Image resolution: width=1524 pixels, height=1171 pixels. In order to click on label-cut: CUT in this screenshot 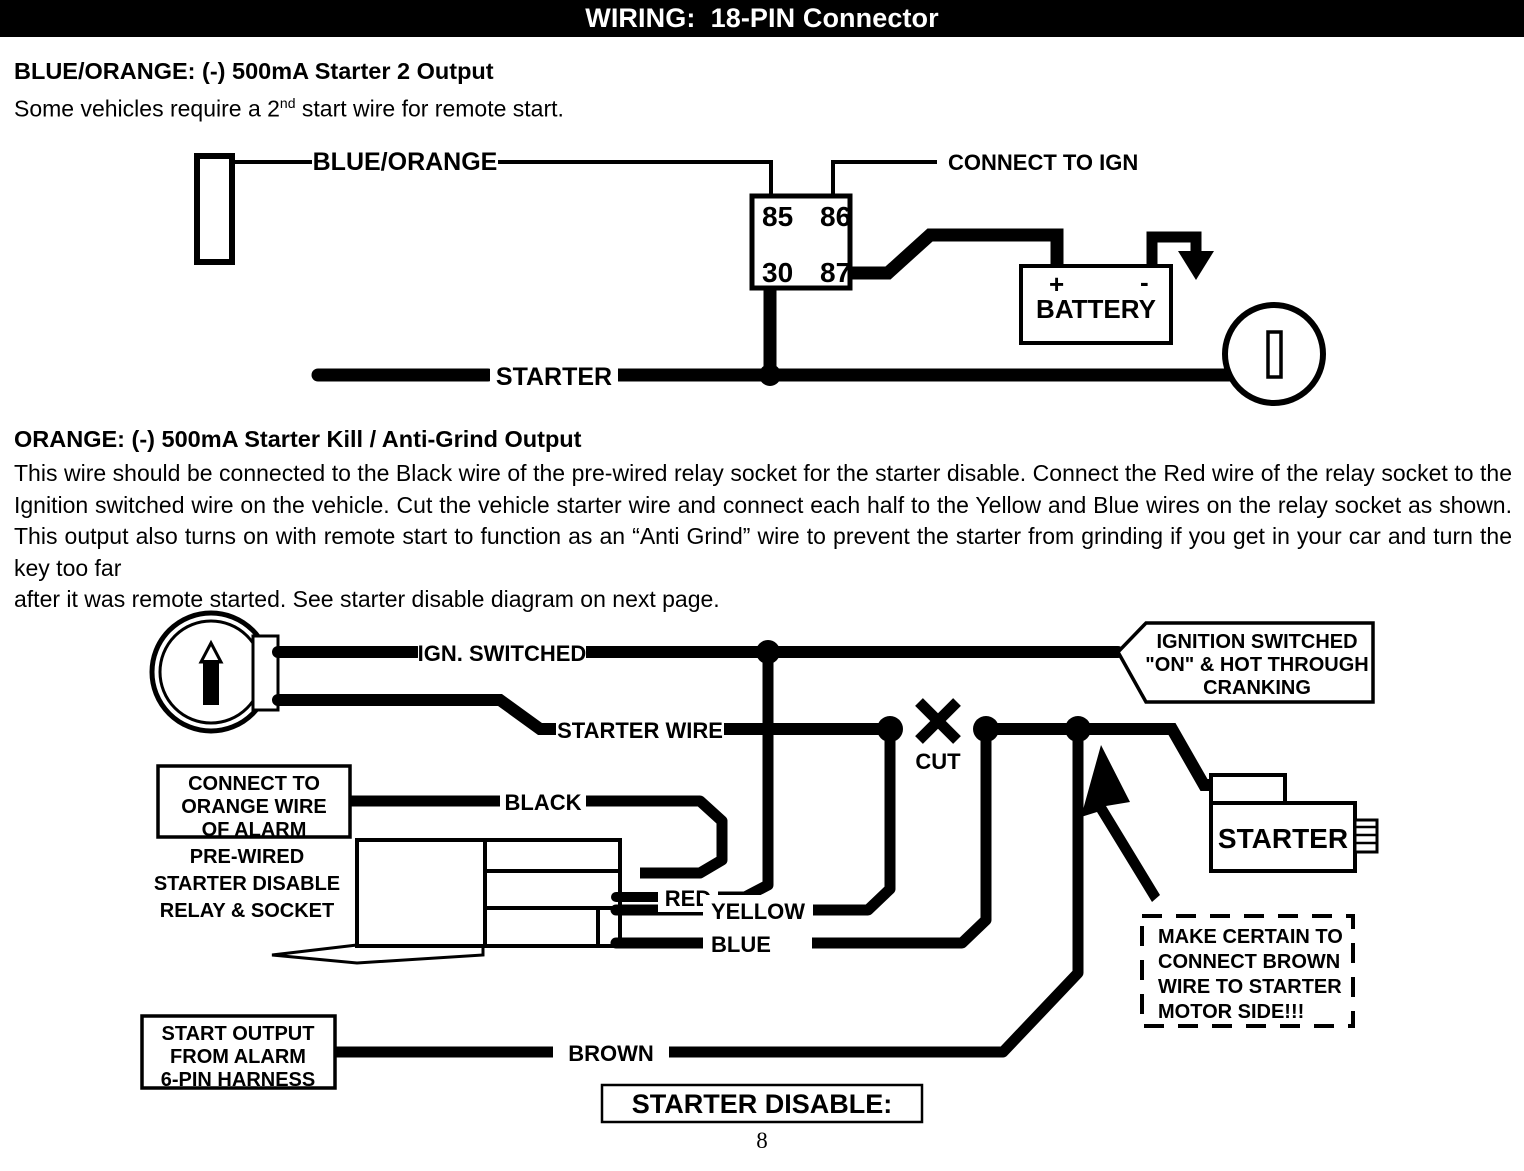, I will do `click(938, 761)`.